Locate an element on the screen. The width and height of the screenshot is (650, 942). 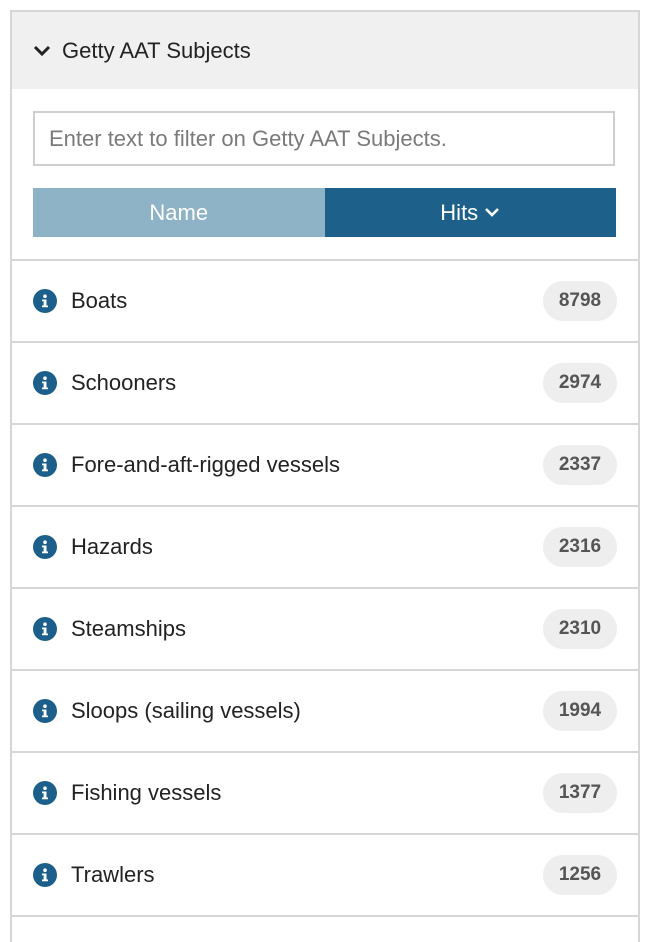
list-item: Schooners 2974 is located at coordinates (325, 384).